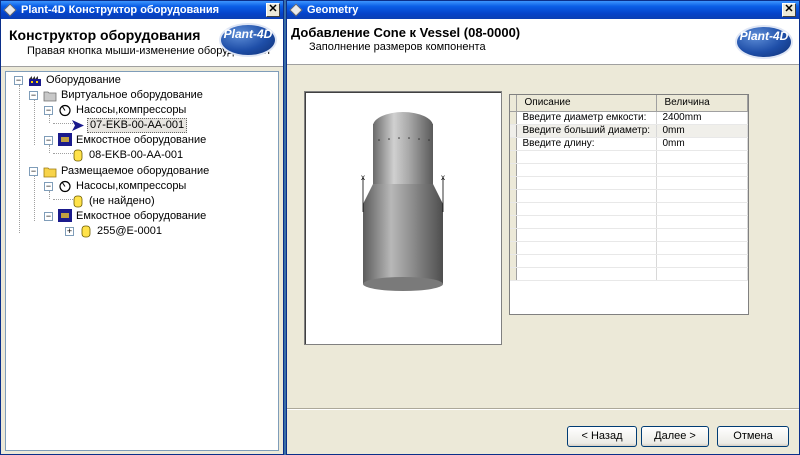 The width and height of the screenshot is (800, 455). I want to click on tree-node-virtual-equipment: − Виртуальное оборудование, so click(117, 95).